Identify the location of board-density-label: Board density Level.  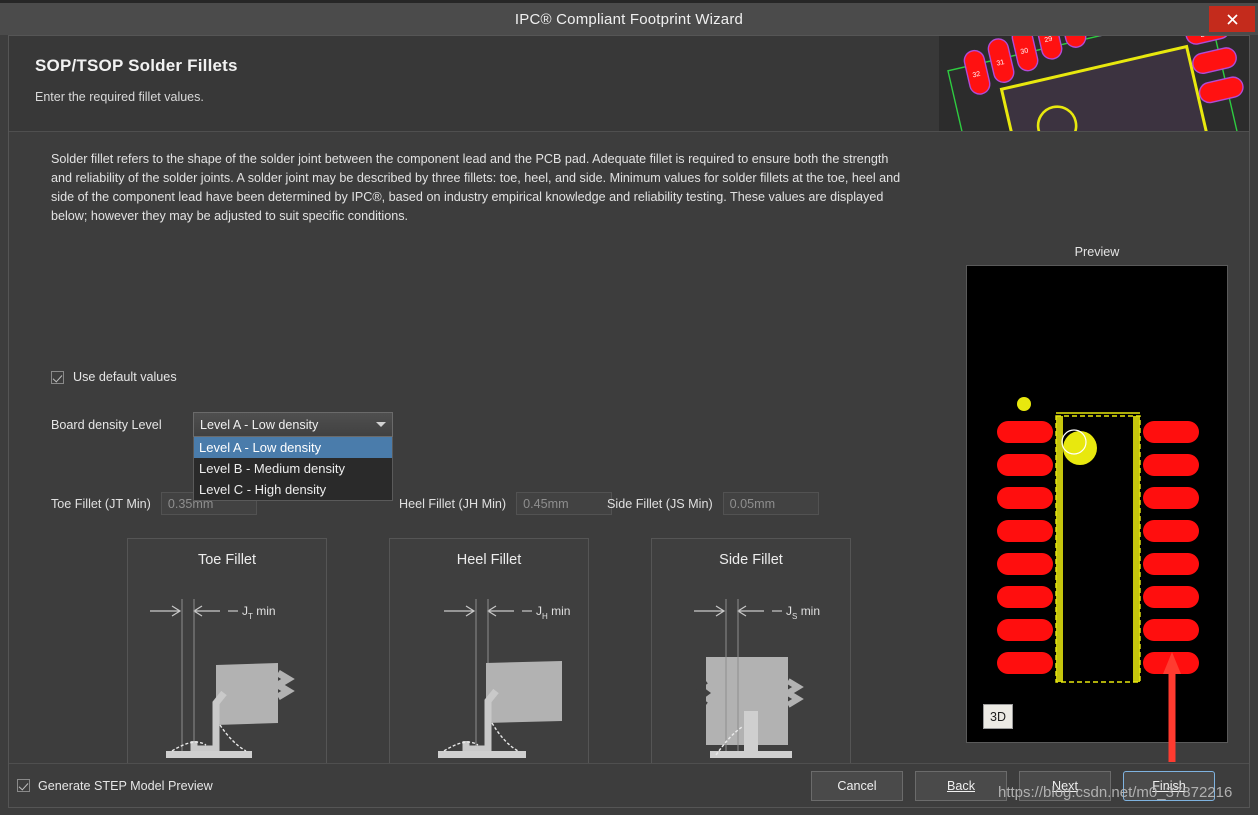
(106, 424).